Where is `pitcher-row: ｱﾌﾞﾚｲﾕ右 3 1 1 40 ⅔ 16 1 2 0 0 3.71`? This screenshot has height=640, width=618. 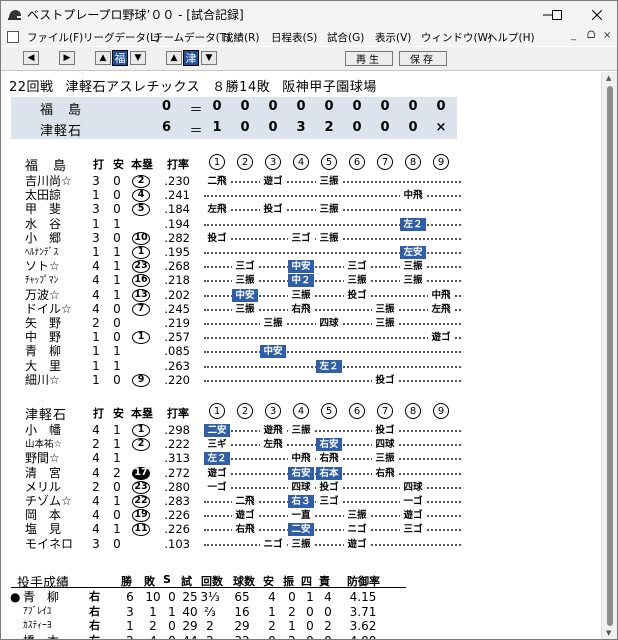
pitcher-row: ｱﾌﾞﾚｲﾕ右 3 1 1 40 ⅔ 16 1 2 0 0 3.71 is located at coordinates (301, 612).